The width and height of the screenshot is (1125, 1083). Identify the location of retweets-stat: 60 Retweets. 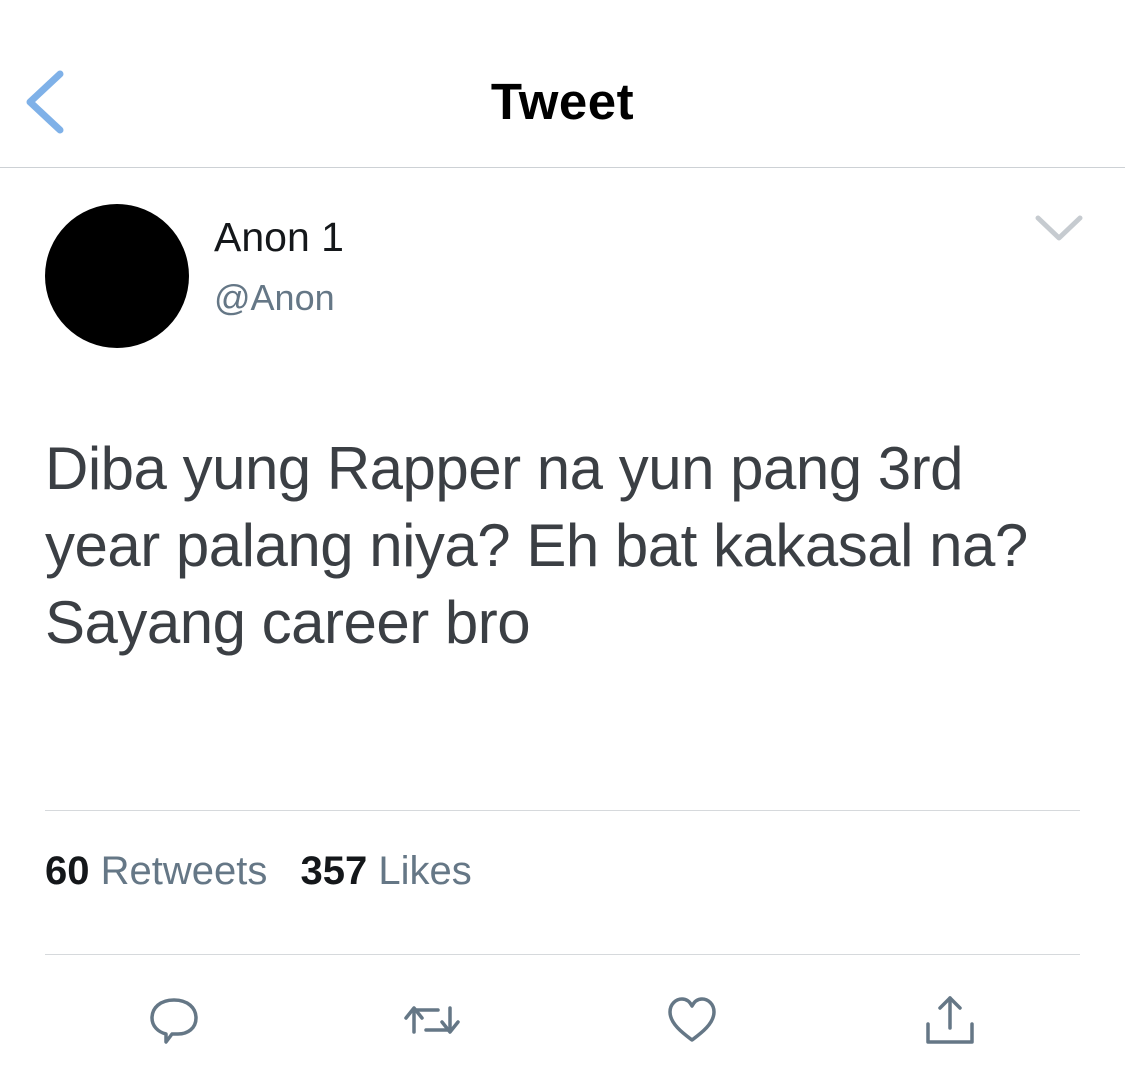
(156, 871).